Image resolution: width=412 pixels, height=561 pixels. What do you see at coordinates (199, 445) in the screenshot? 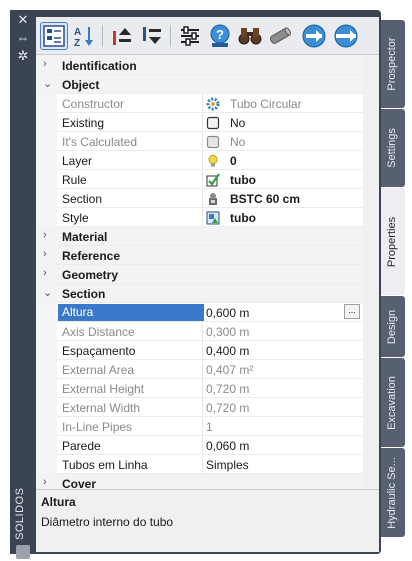
I see `property-row: Parede 0,060 m` at bounding box center [199, 445].